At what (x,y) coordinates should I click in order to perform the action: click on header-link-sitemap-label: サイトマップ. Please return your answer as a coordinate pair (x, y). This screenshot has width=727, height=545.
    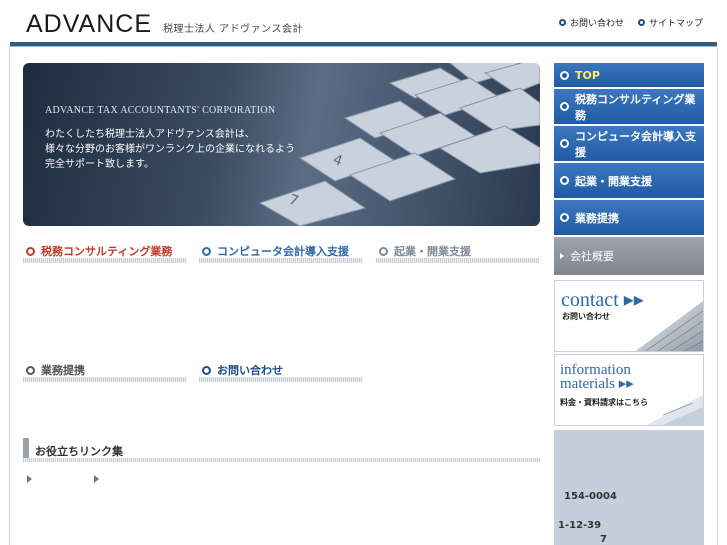
    Looking at the image, I should click on (675, 24).